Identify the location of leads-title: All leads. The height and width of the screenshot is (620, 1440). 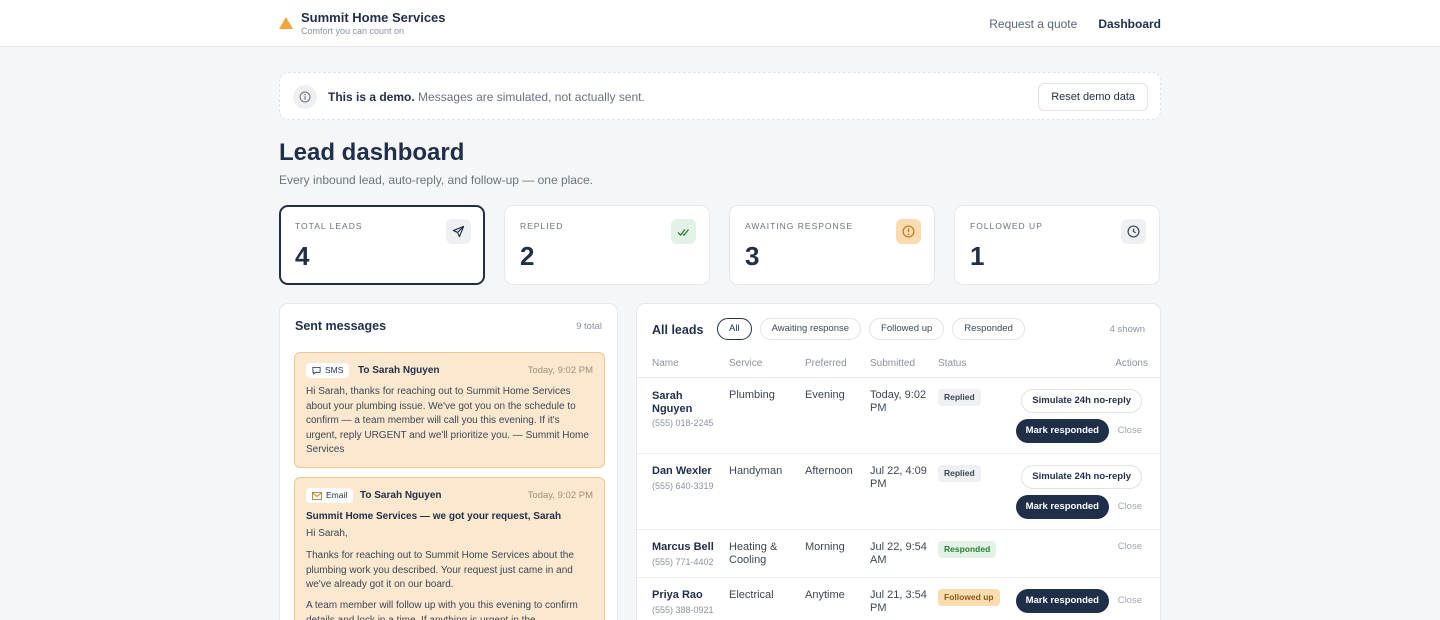
(678, 330).